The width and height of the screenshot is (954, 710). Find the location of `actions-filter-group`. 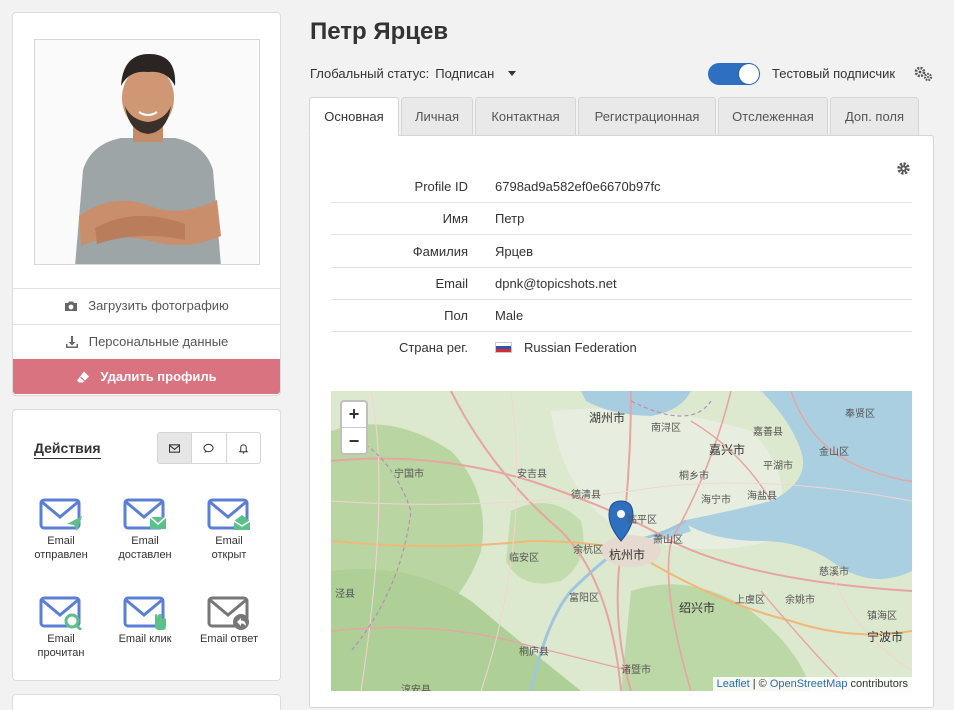

actions-filter-group is located at coordinates (209, 448).